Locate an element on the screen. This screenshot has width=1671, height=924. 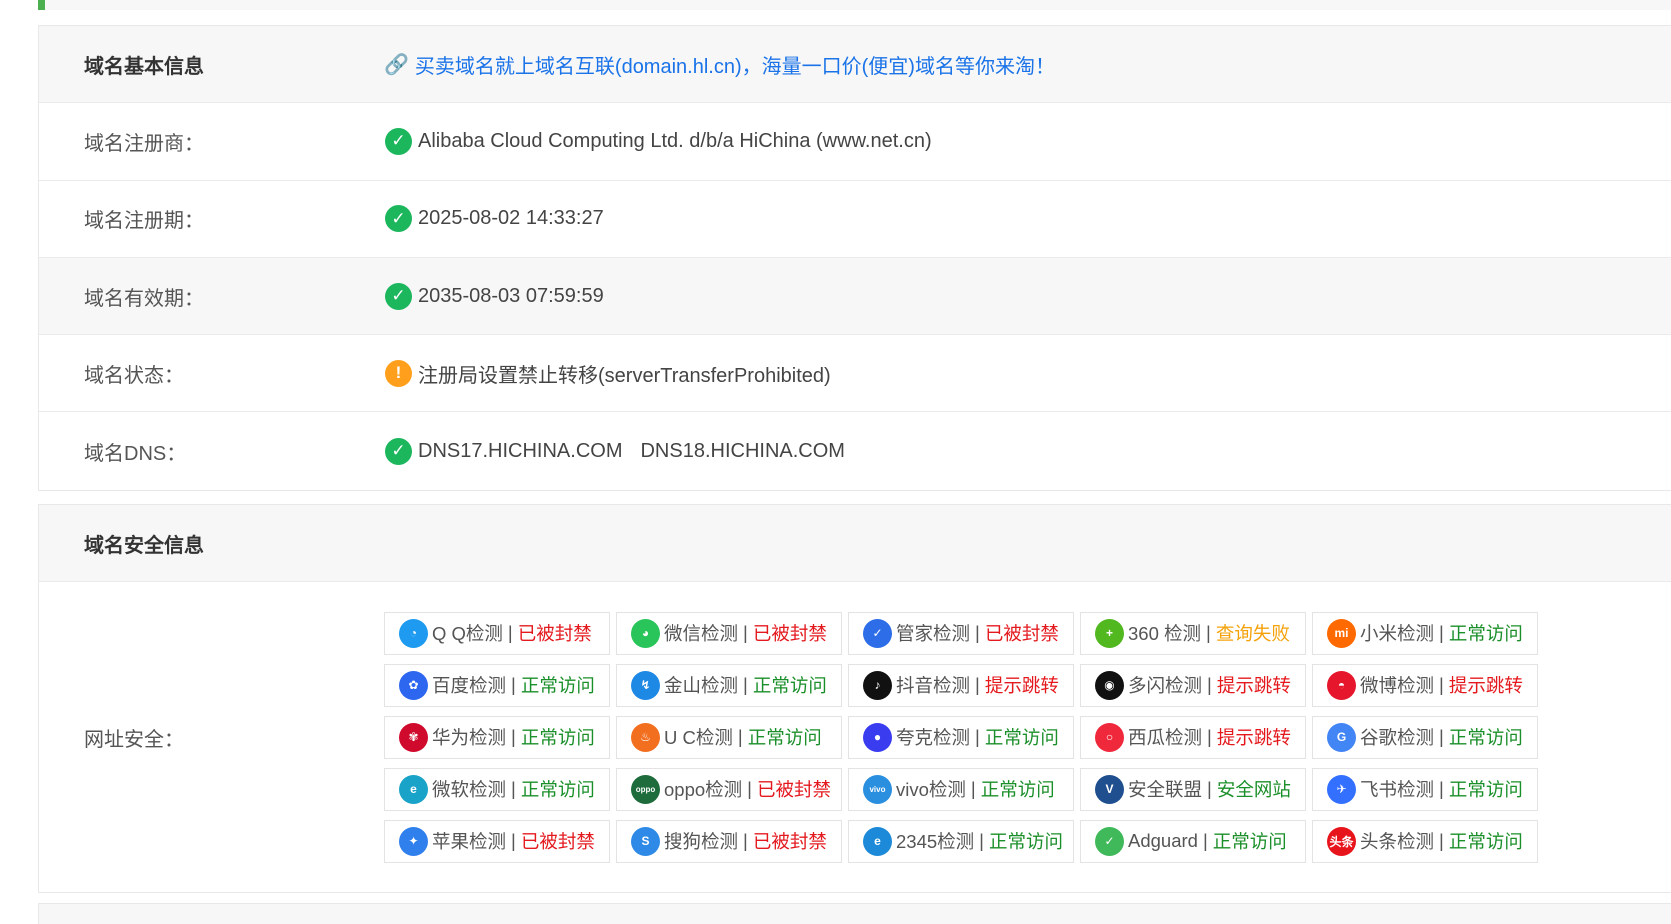
security-check-item: ✦ 苹果检测 | 已被封禁 is located at coordinates (497, 841).